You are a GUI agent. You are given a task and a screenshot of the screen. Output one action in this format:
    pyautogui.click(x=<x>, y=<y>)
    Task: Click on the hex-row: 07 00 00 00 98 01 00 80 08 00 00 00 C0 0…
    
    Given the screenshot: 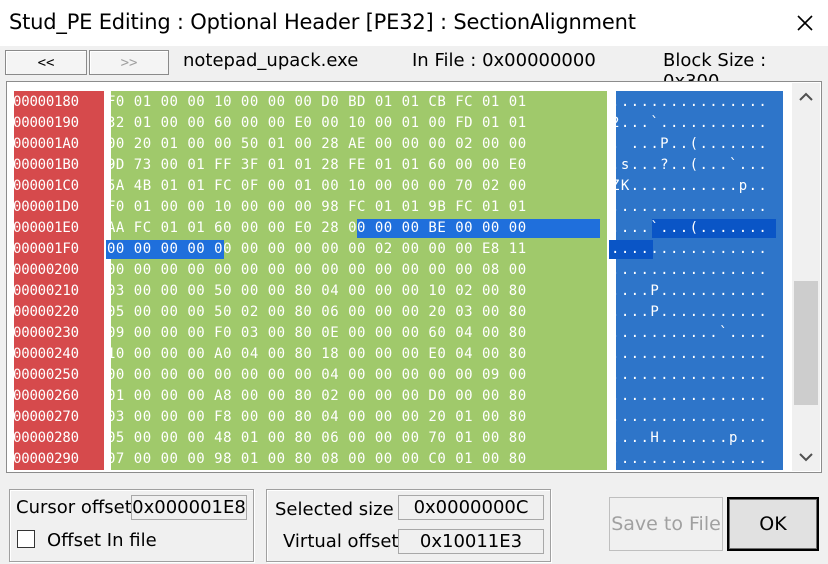 What is the action you would take?
    pyautogui.click(x=317, y=459)
    